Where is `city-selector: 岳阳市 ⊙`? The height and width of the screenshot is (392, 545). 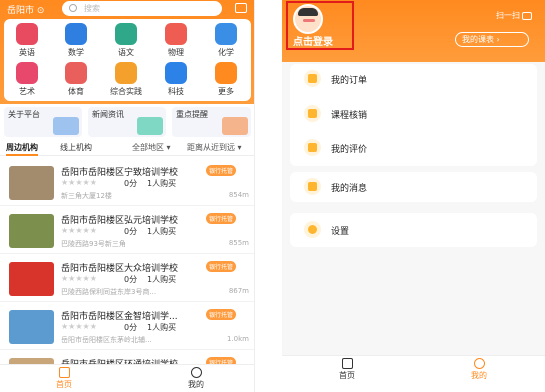
city-selector: 岳阳市 ⊙ is located at coordinates (25, 9).